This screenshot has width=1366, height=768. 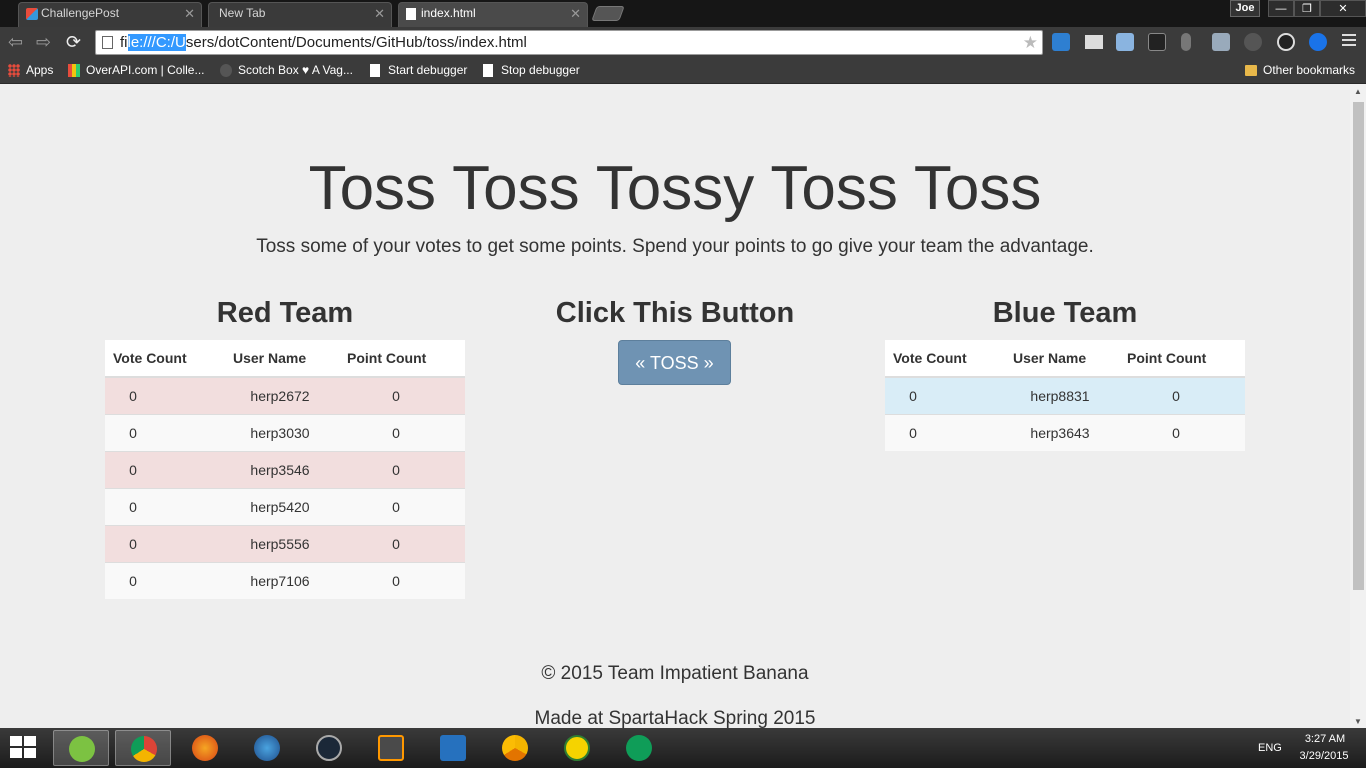 I want to click on forward-icon: ⇨, so click(x=43, y=42).